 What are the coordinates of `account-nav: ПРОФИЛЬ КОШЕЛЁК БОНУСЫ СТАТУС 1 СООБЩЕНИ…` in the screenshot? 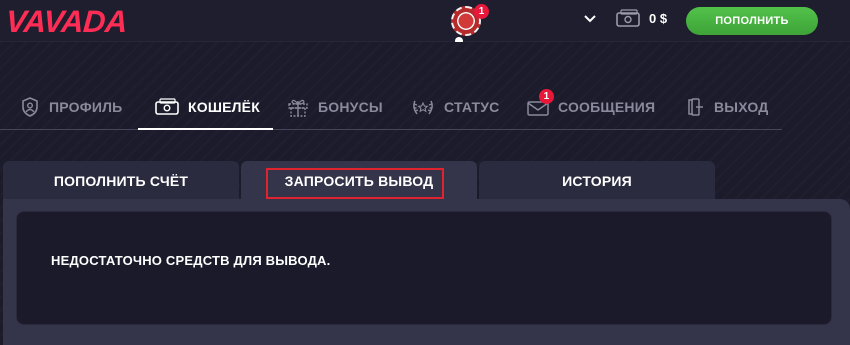 It's located at (391, 107).